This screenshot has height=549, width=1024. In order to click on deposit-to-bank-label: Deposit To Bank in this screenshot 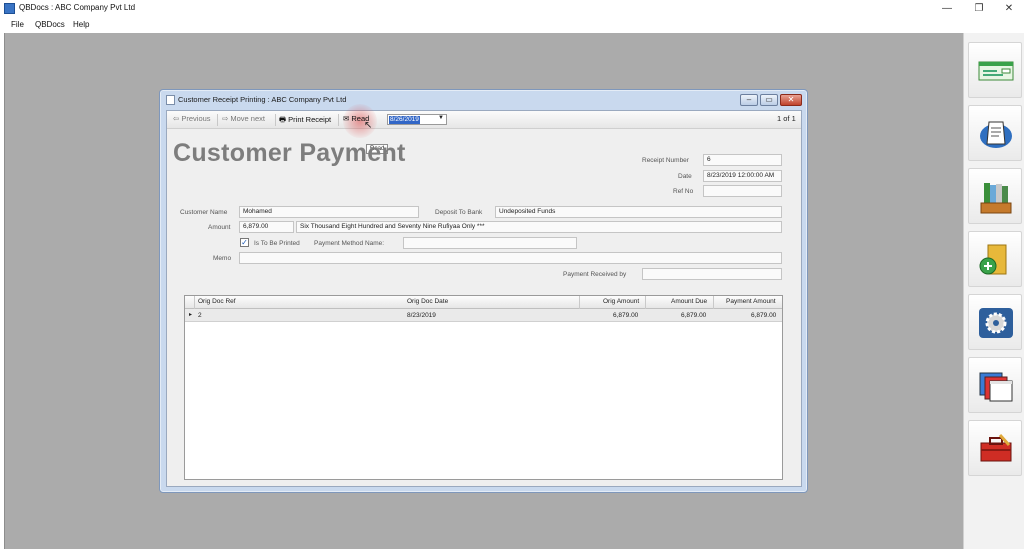, I will do `click(459, 212)`.